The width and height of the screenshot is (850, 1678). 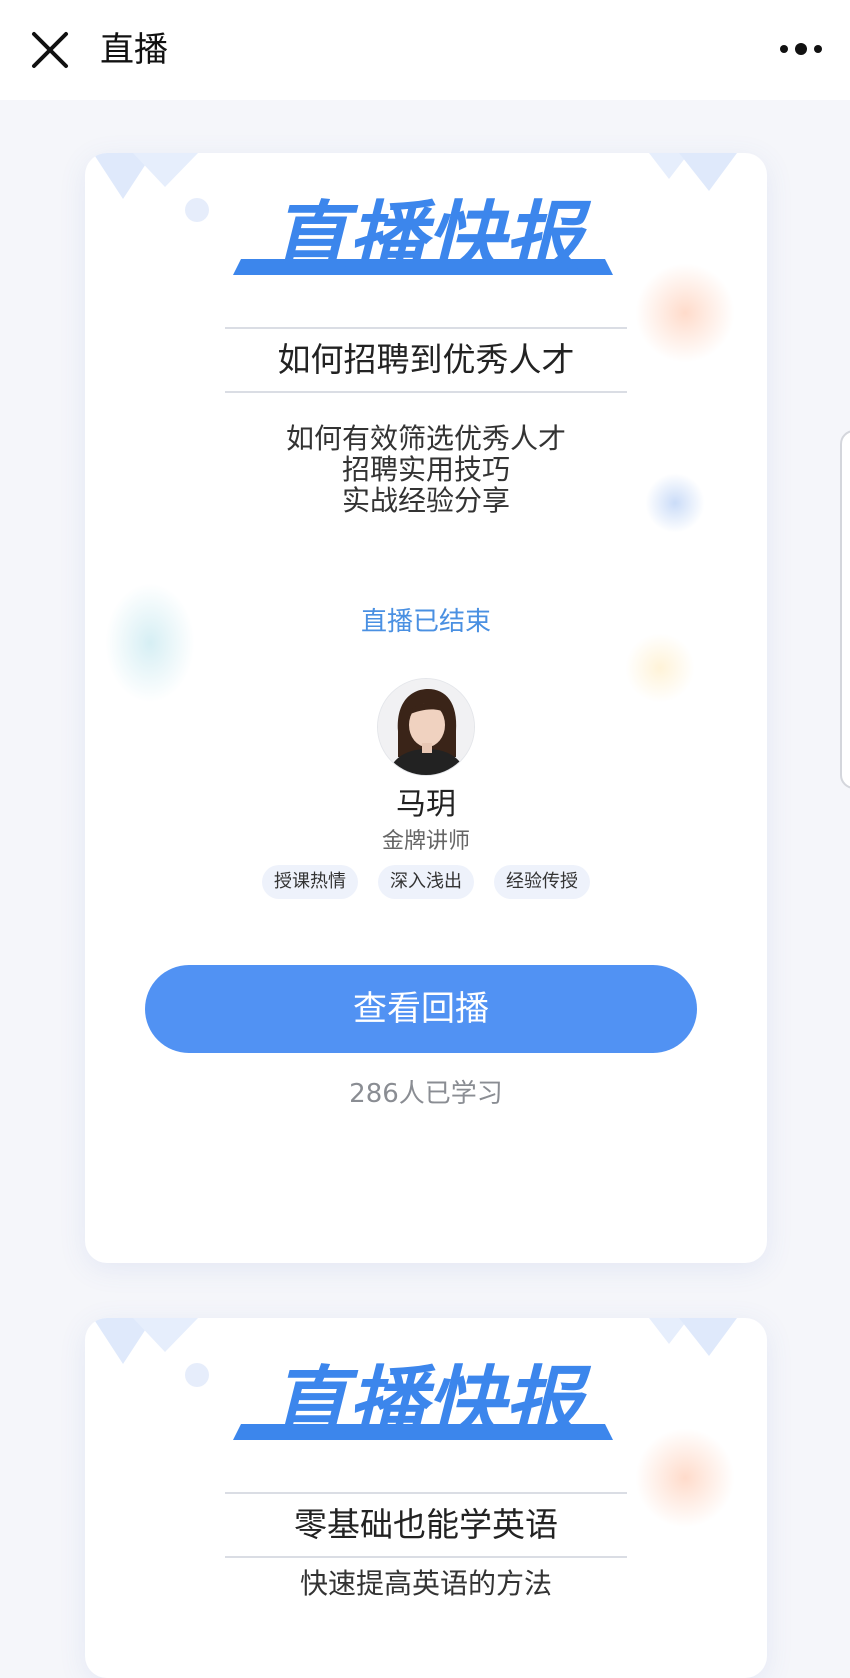 I want to click on page-title: 直播, so click(x=134, y=50).